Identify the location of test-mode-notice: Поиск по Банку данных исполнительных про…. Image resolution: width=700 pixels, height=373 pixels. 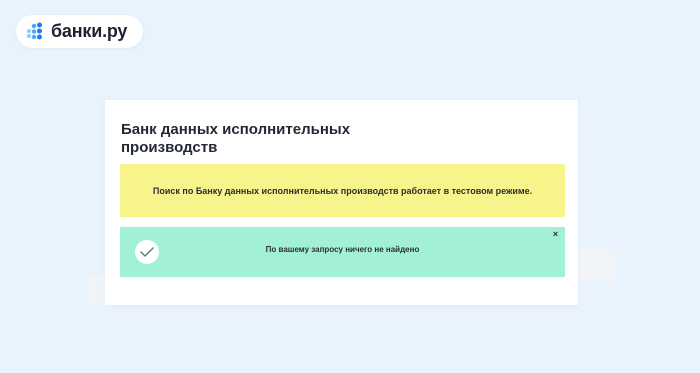
(342, 190).